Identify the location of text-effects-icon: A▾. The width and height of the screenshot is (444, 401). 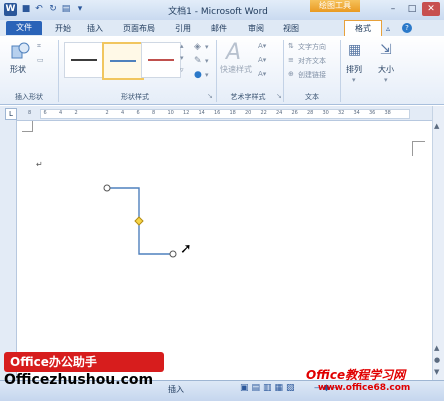
(262, 74).